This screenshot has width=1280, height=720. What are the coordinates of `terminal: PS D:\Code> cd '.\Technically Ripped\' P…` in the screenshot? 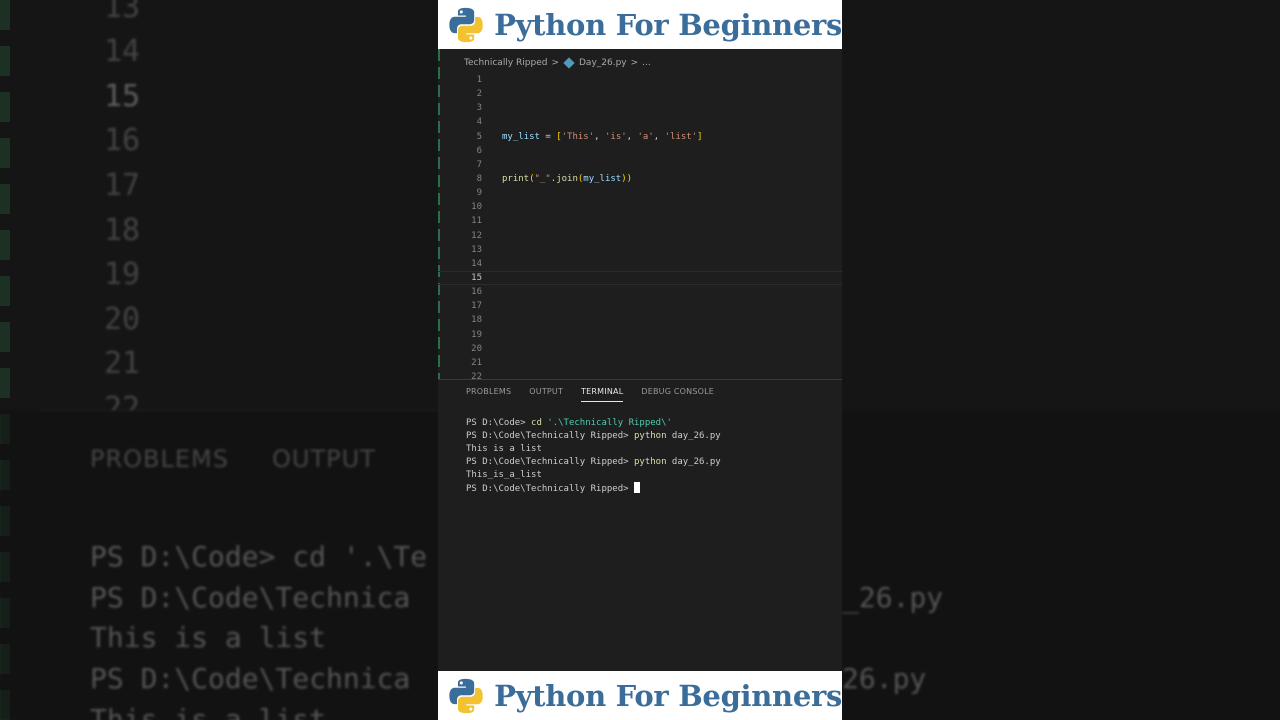 It's located at (593, 456).